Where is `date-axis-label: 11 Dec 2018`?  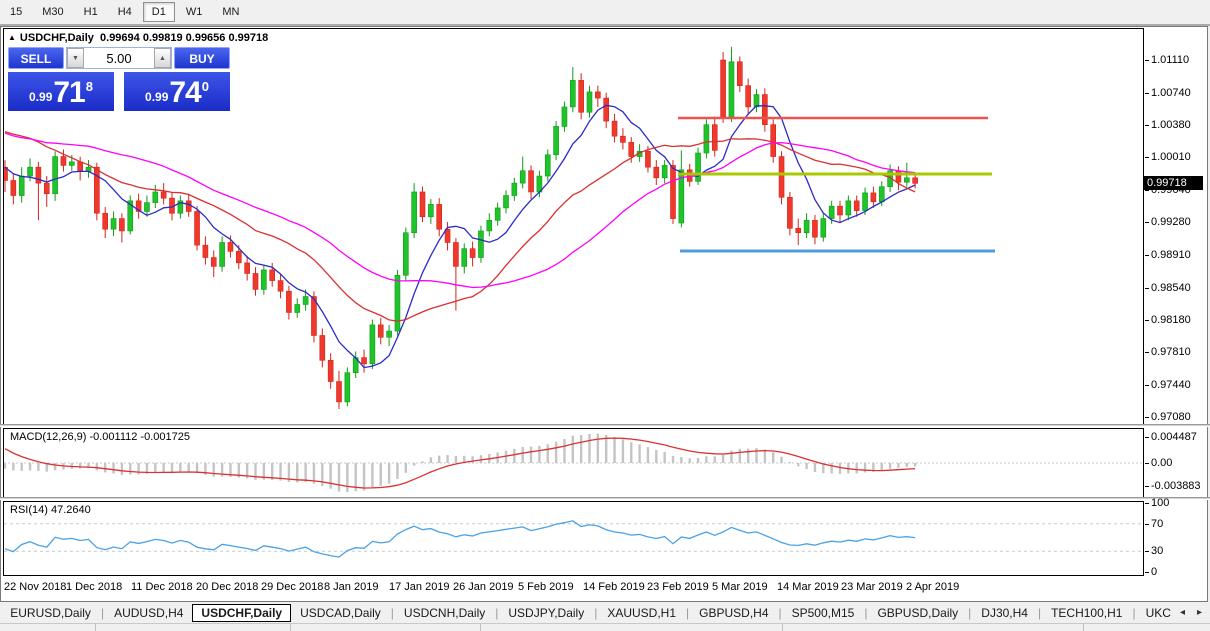 date-axis-label: 11 Dec 2018 is located at coordinates (162, 587).